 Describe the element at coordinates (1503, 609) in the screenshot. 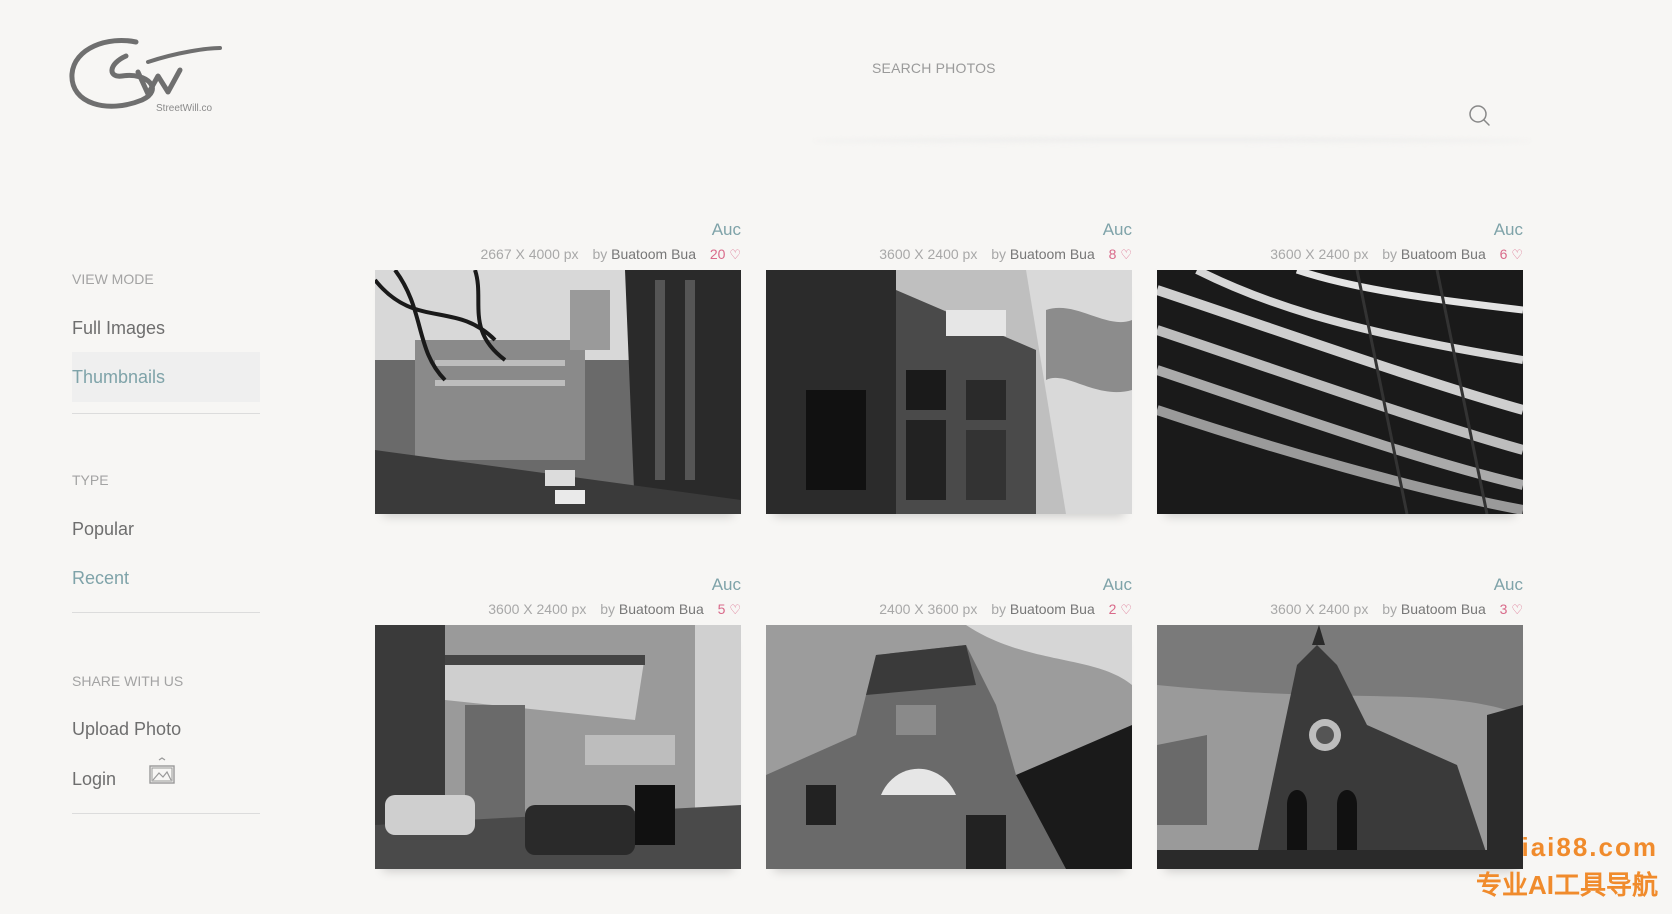

I see `photo-likes: 3` at that location.